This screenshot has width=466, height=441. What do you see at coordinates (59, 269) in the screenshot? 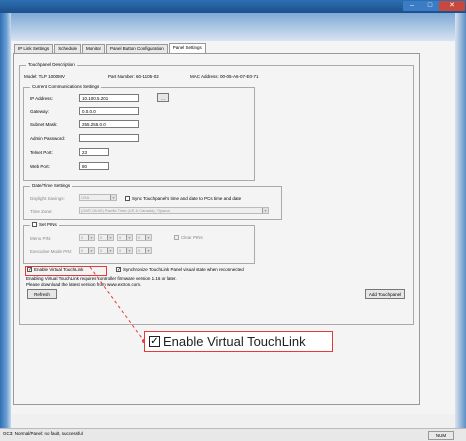
I see `enable-virtual-touchlink-label: Enable Virtual TouchLink` at bounding box center [59, 269].